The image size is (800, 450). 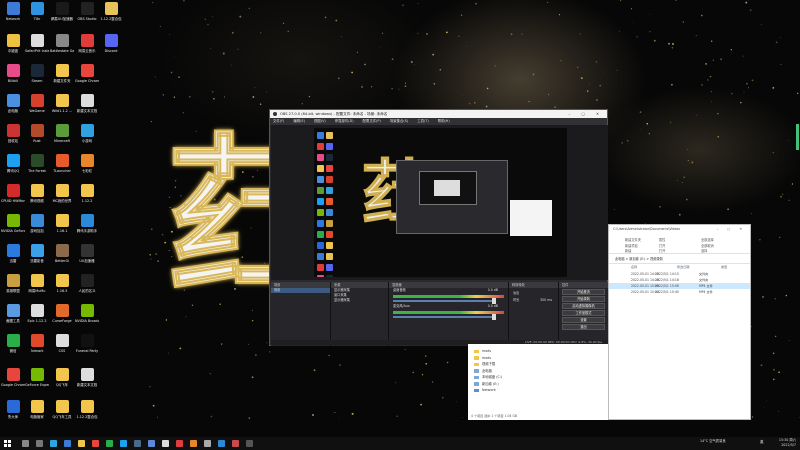 What do you see at coordinates (533, 293) in the screenshot?
I see `transition-type: 淡出` at bounding box center [533, 293].